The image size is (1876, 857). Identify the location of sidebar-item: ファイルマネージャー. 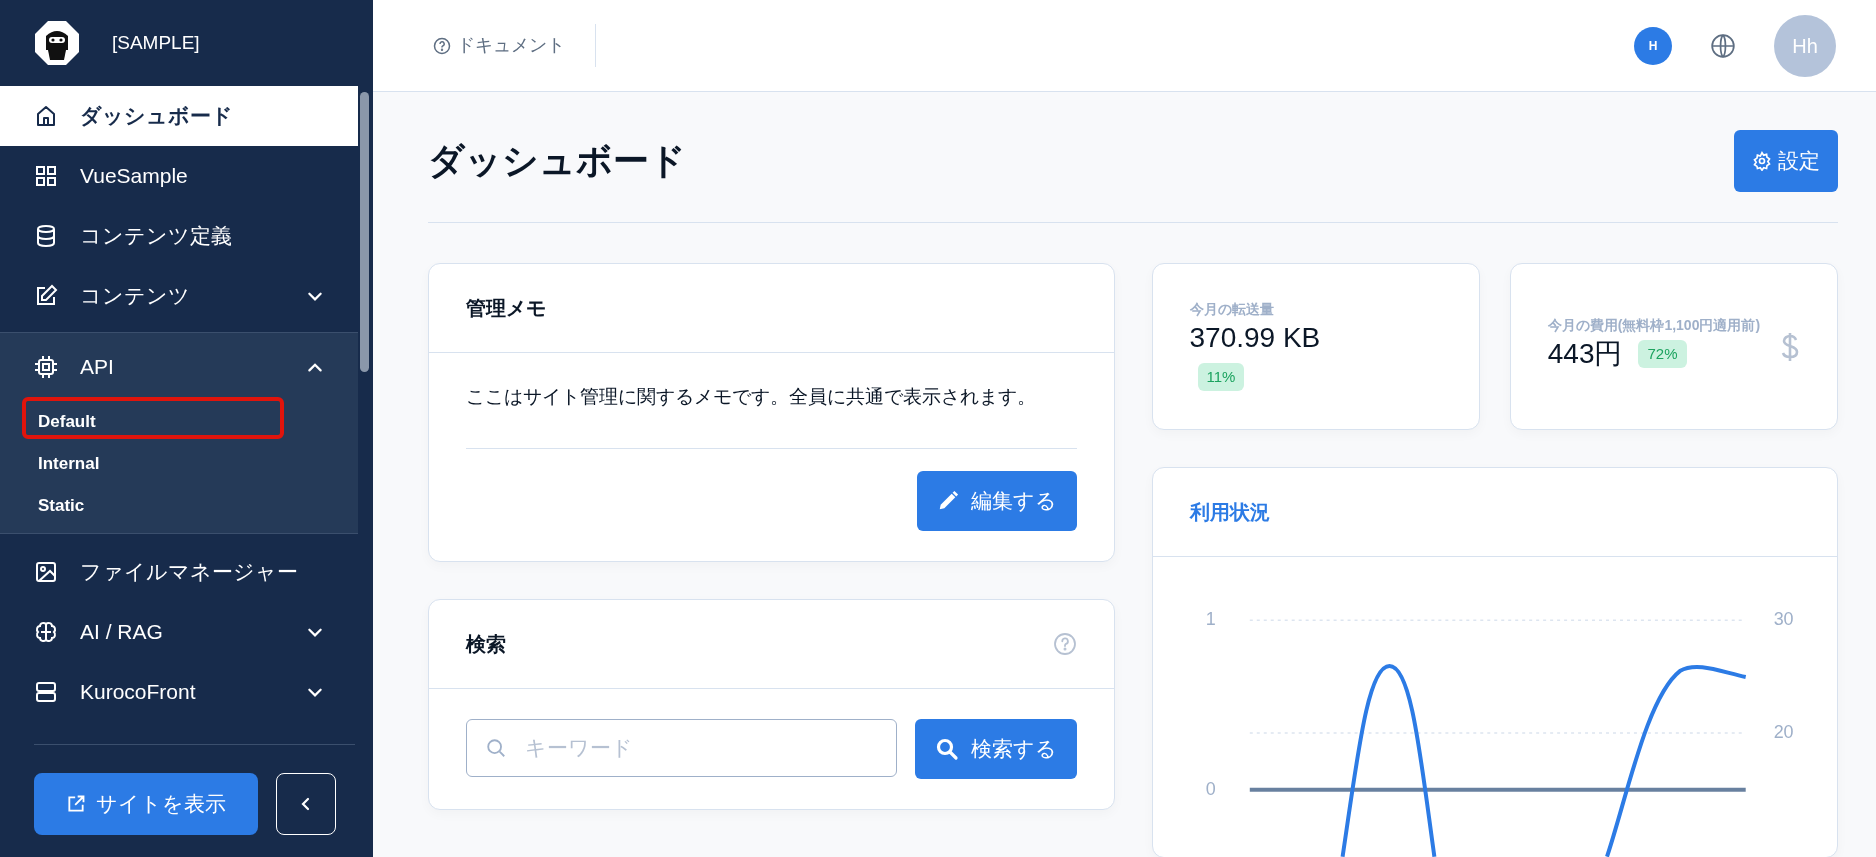
(179, 572).